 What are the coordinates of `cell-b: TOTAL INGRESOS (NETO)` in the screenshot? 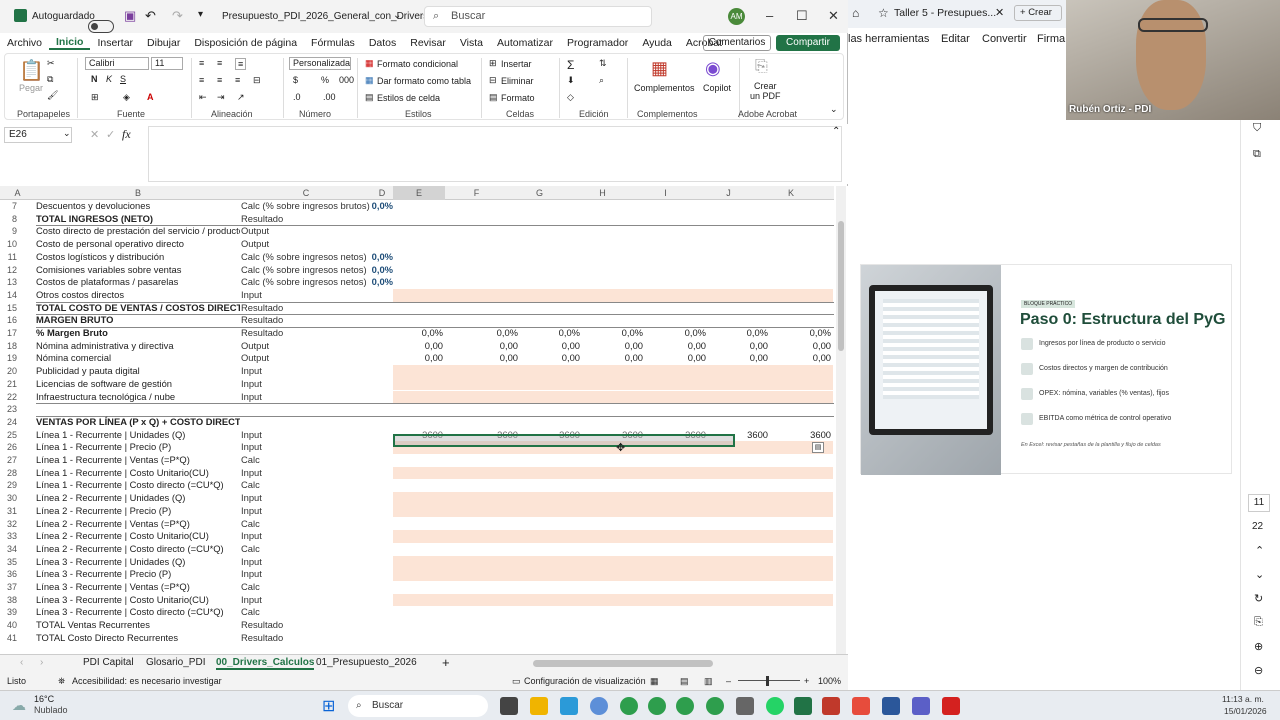 It's located at (138, 219).